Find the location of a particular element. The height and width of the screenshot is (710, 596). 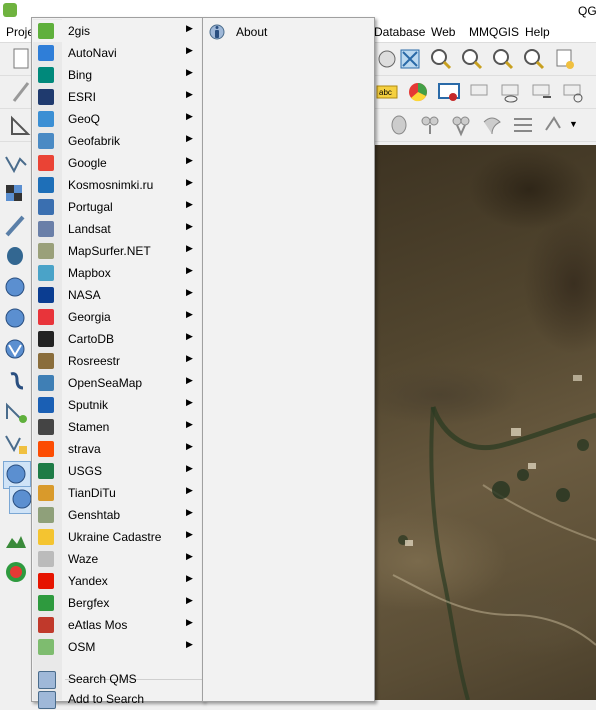

menu-mmqgis: MMQGIS is located at coordinates (494, 32).